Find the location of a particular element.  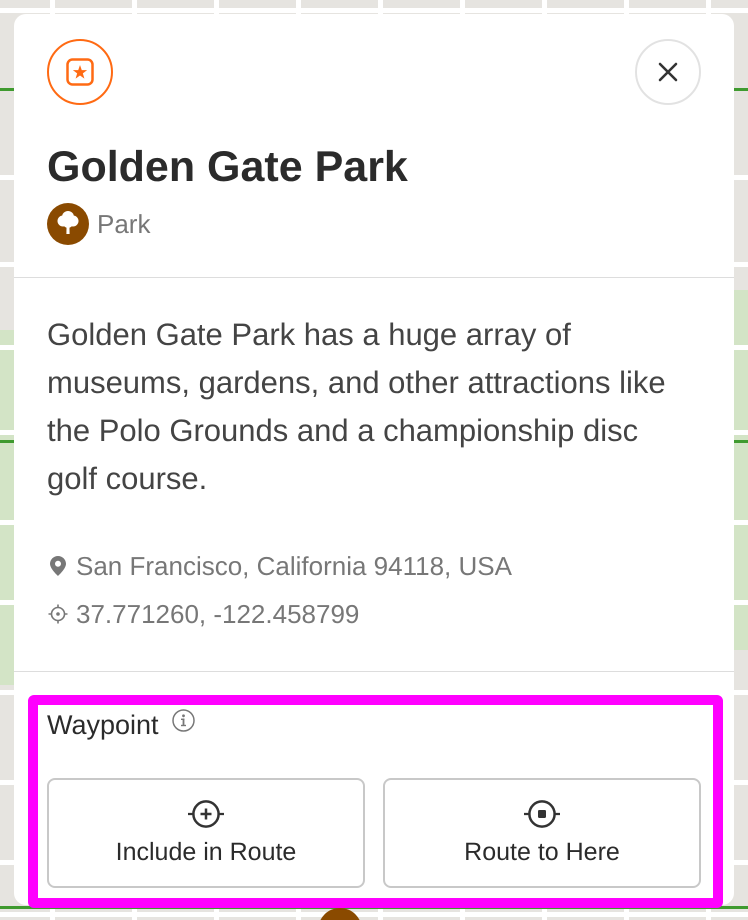

circle-plus-icon is located at coordinates (206, 814).